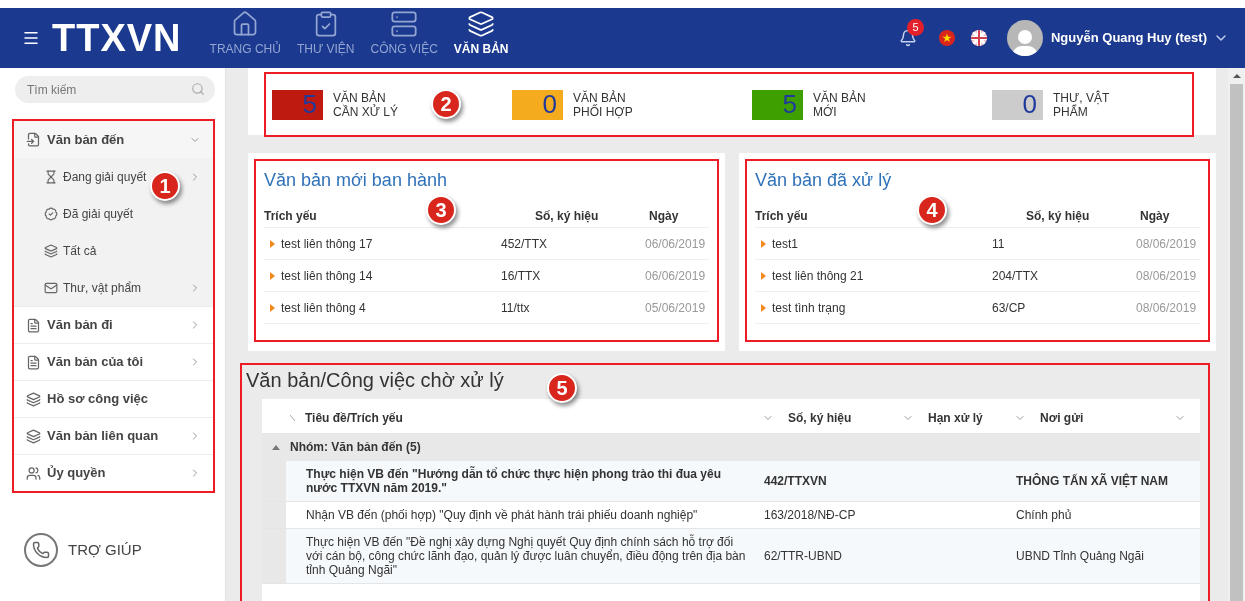  What do you see at coordinates (1025, 38) in the screenshot?
I see `user-avatar` at bounding box center [1025, 38].